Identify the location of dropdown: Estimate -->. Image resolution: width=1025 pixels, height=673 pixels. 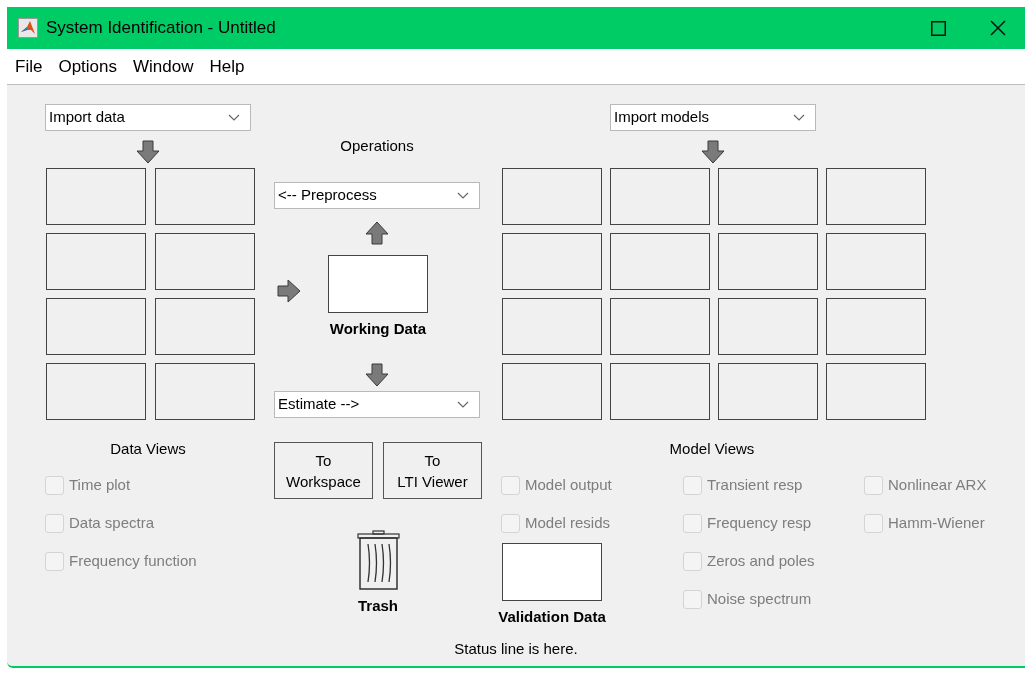
(377, 404).